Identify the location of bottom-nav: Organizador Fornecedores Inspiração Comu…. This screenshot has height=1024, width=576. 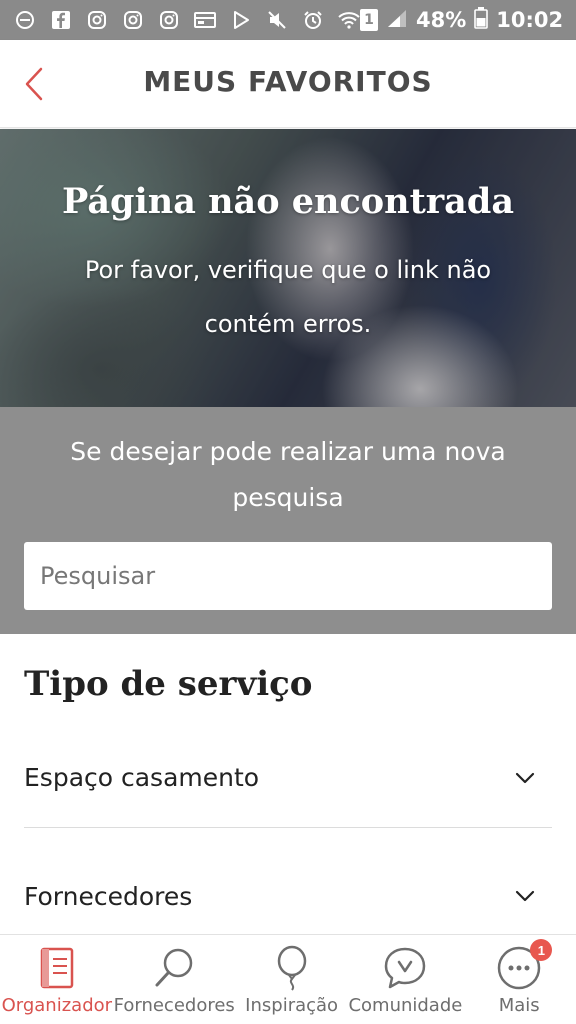
(288, 979).